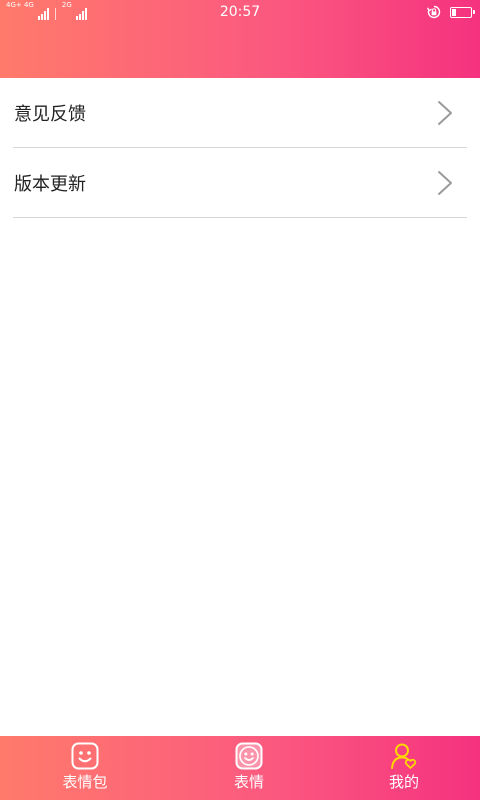 The width and height of the screenshot is (480, 800). What do you see at coordinates (240, 113) in the screenshot?
I see `menu-item-feedback: 意见反馈` at bounding box center [240, 113].